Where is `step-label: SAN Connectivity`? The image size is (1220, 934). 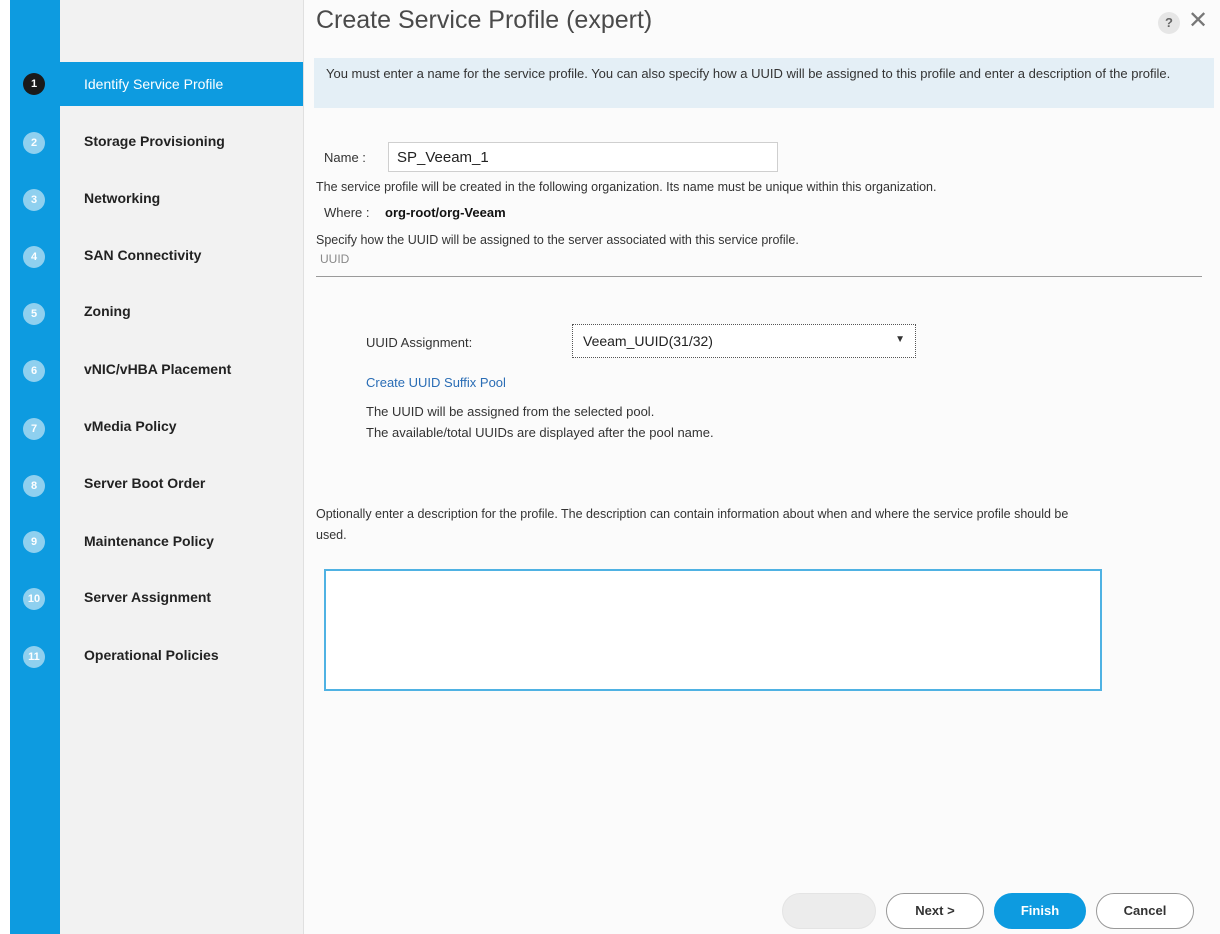
step-label: SAN Connectivity is located at coordinates (143, 255).